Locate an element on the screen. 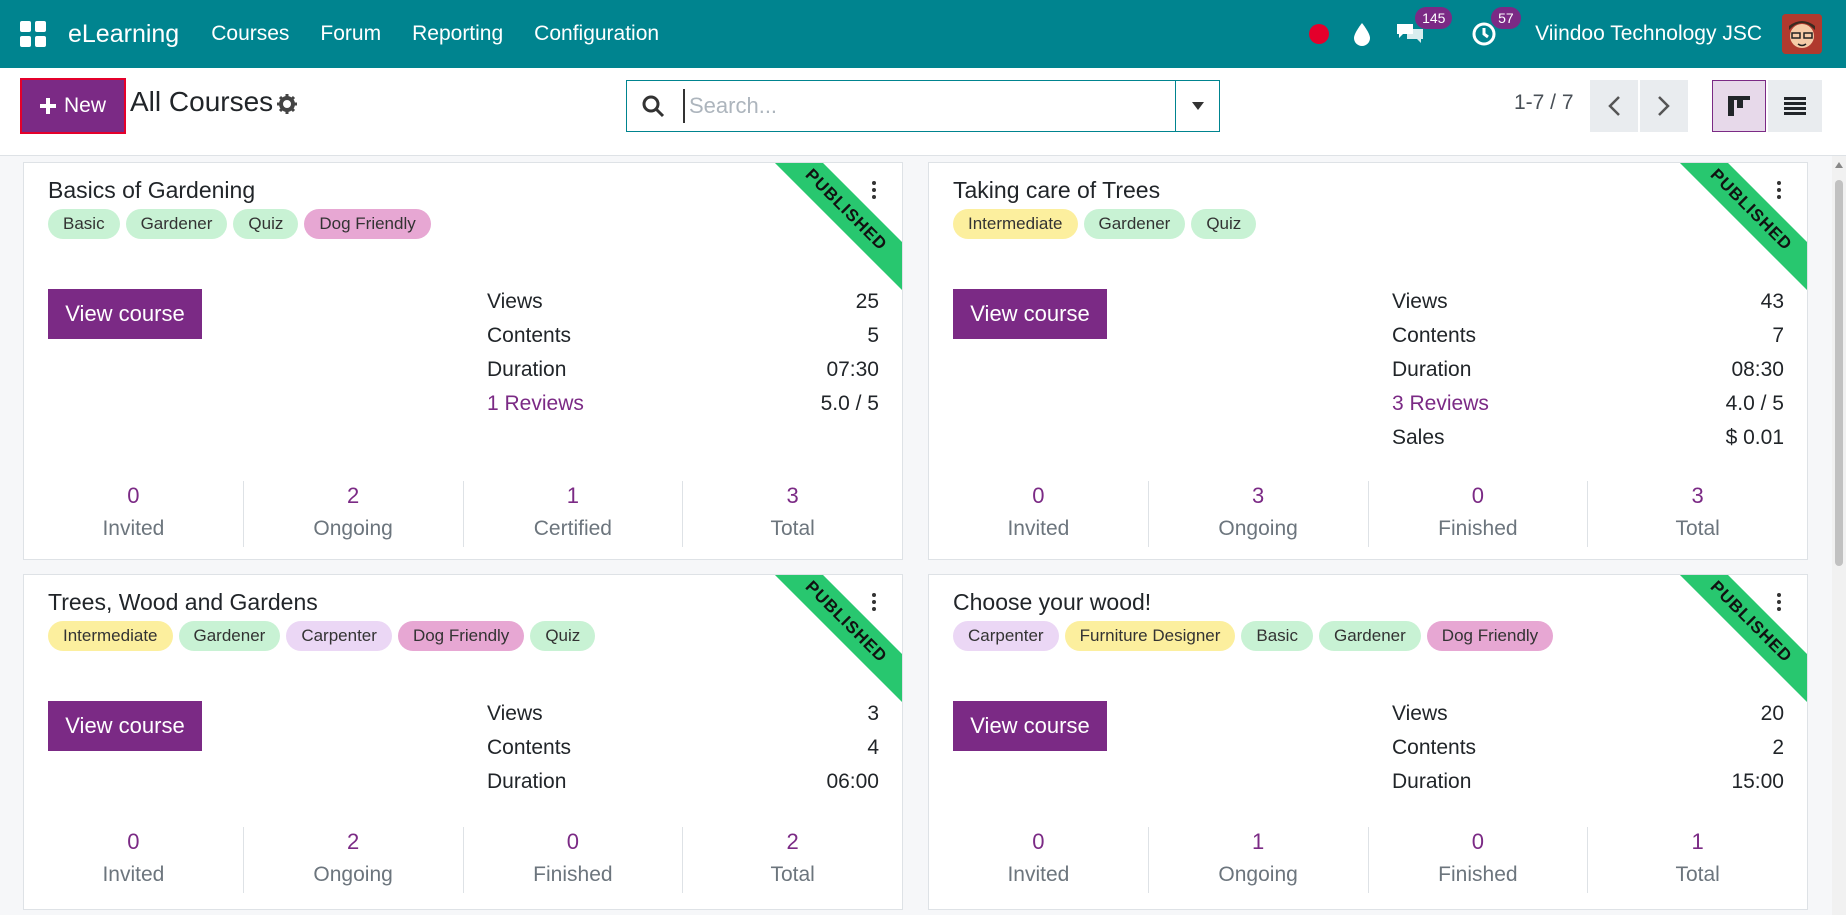 The height and width of the screenshot is (915, 1846). stat-value: 5.0 / 5 is located at coordinates (849, 403).